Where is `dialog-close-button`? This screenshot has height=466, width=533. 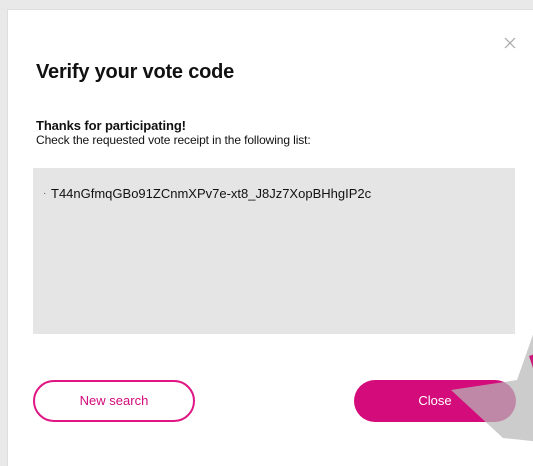 dialog-close-button is located at coordinates (510, 43).